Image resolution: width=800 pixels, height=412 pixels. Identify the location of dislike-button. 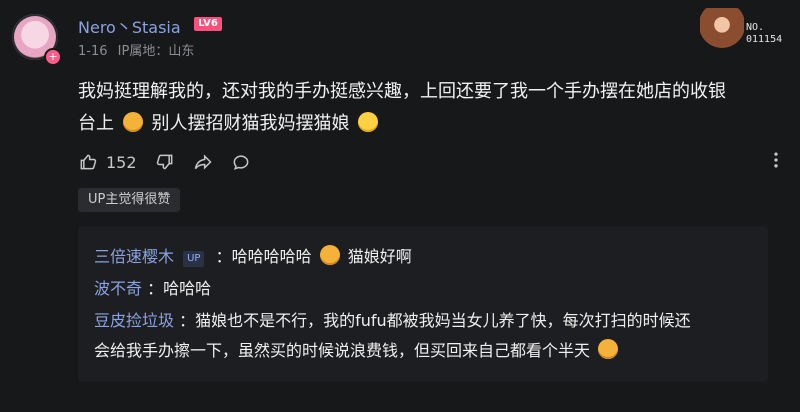
(165, 162).